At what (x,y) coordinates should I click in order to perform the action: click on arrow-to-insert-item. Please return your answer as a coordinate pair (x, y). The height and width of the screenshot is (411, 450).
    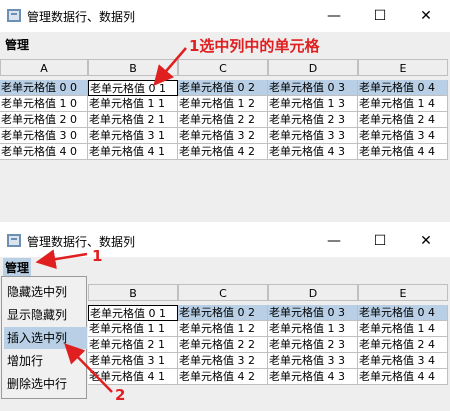
    Looking at the image, I should click on (88, 368).